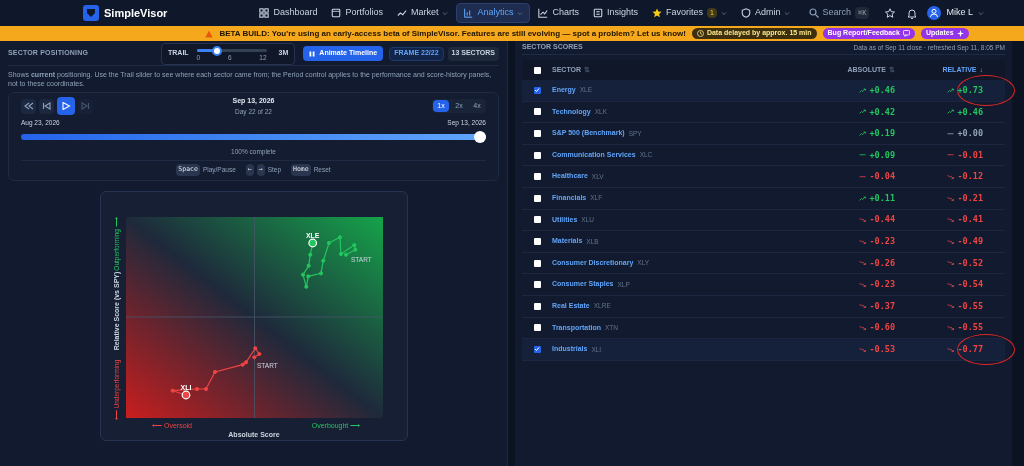 The height and width of the screenshot is (466, 1024). I want to click on back-button, so click(46, 106).